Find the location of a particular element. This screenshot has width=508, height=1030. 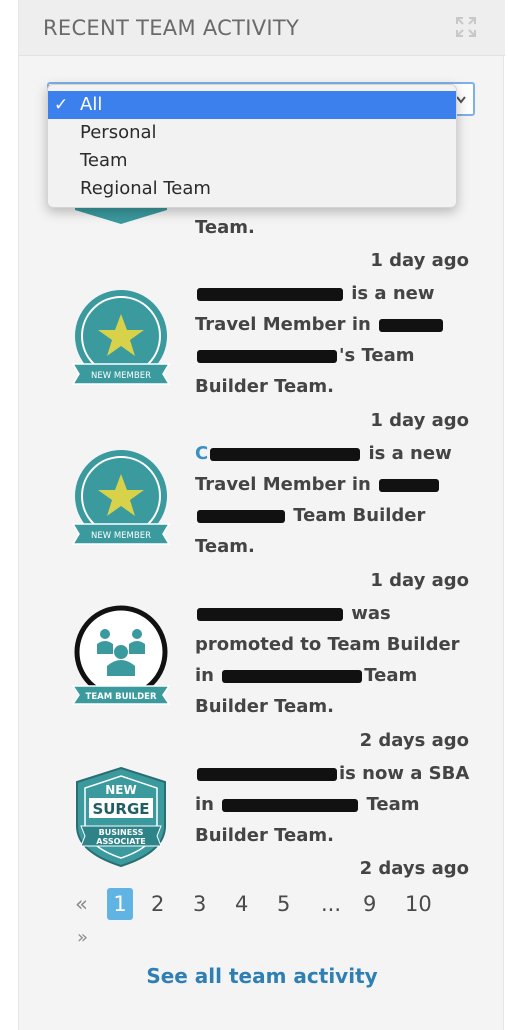

badge-bottom-text: ASSOCIATE is located at coordinates (121, 841).